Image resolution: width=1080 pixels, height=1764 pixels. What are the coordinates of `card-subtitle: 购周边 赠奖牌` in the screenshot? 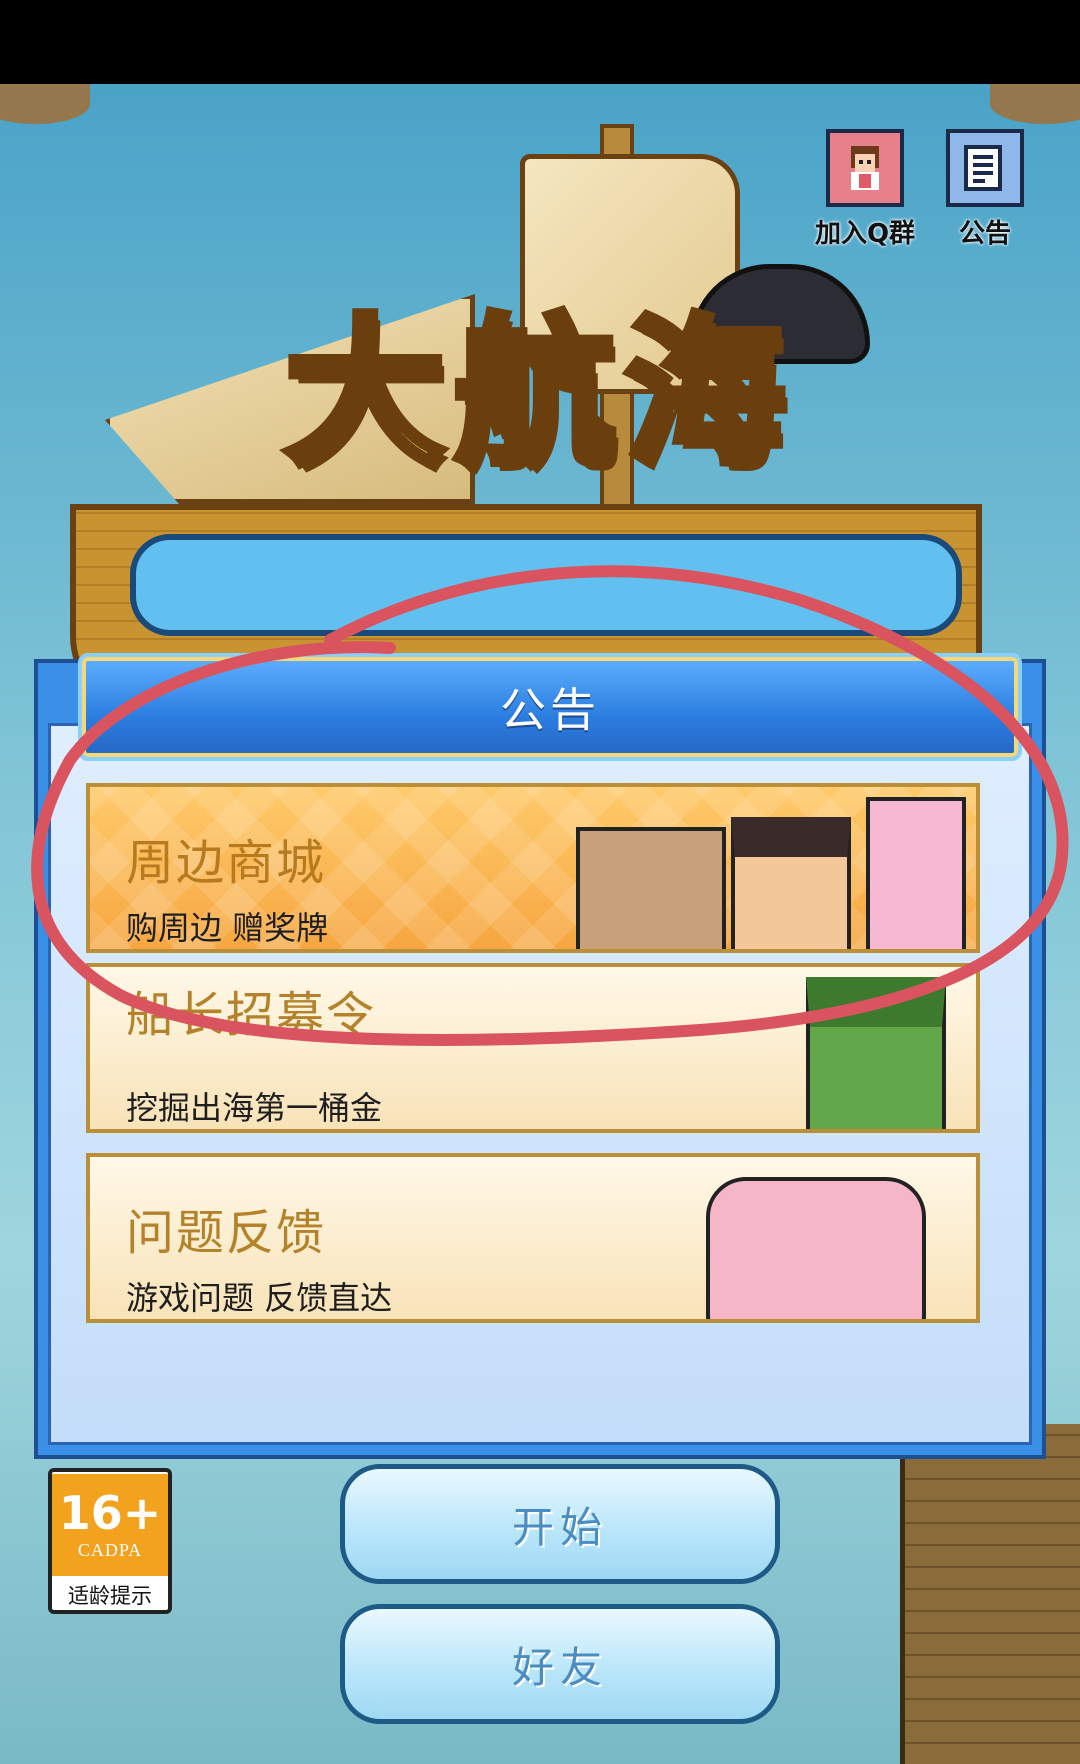 It's located at (227, 928).